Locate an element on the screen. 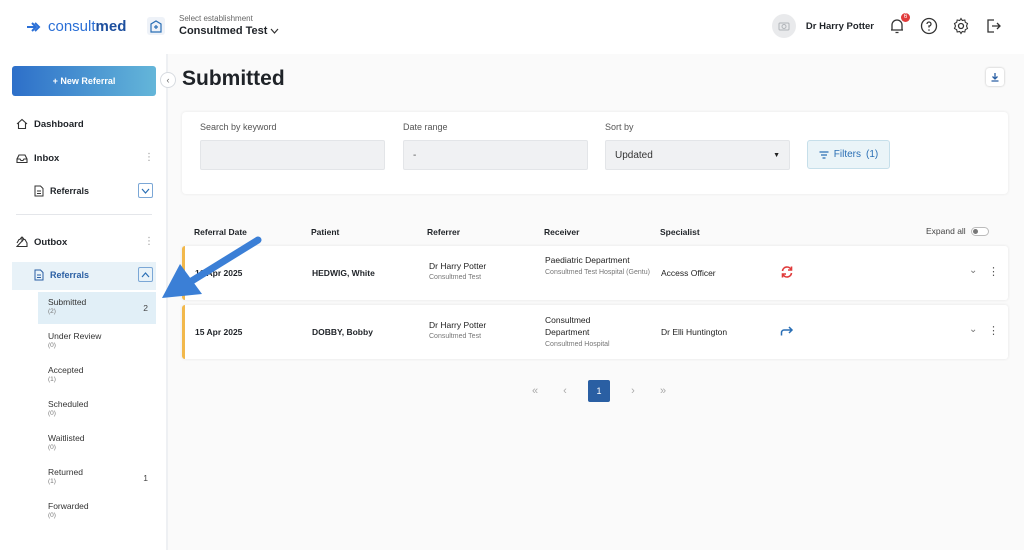  establishment-value: Consultmed Test is located at coordinates (223, 31).